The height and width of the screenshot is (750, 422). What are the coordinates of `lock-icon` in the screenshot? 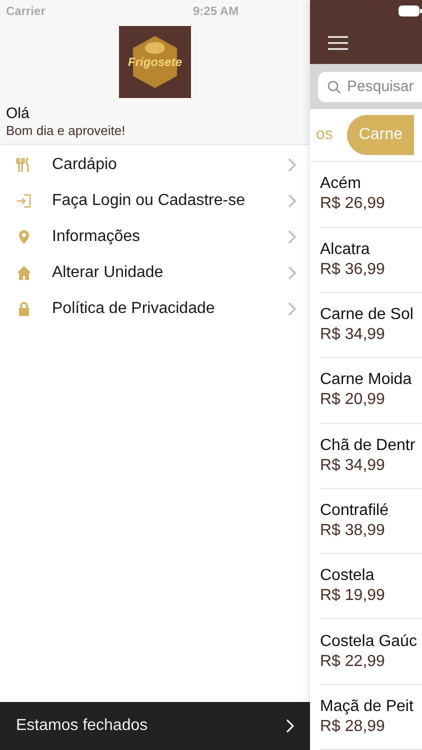 It's located at (24, 309).